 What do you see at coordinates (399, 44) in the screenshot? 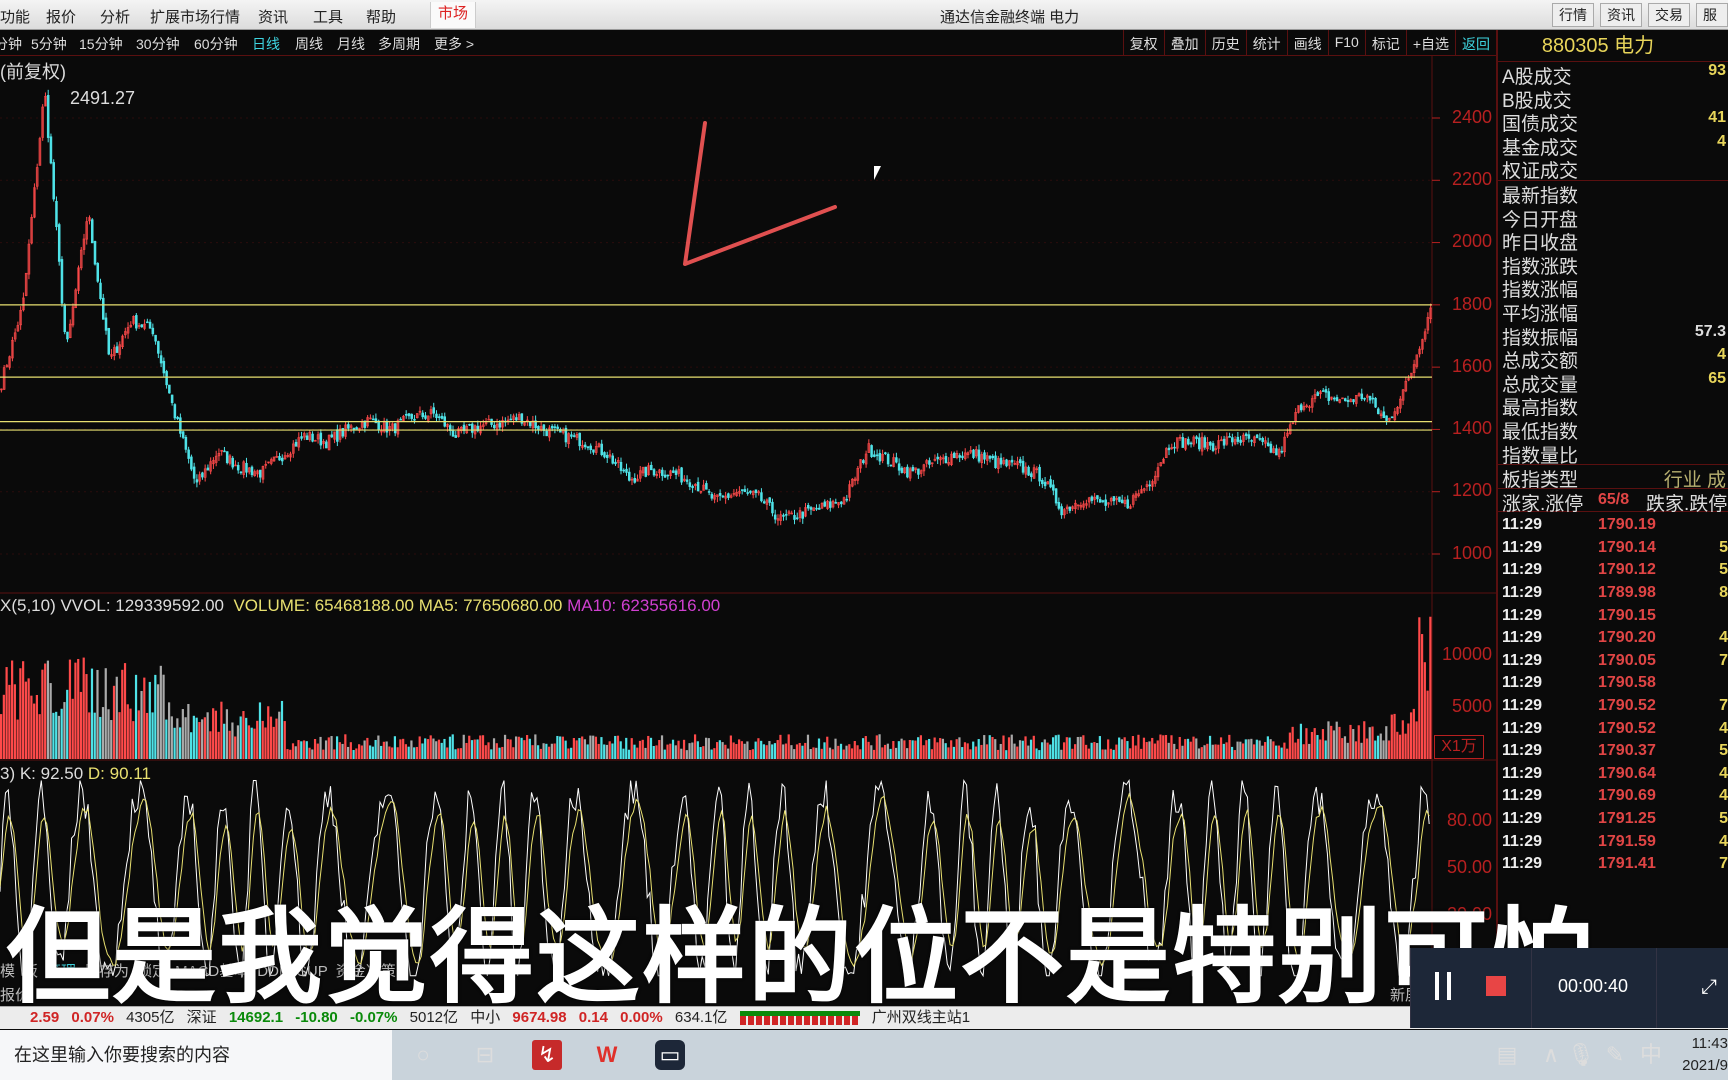
I see `period-multi: 多周期` at bounding box center [399, 44].